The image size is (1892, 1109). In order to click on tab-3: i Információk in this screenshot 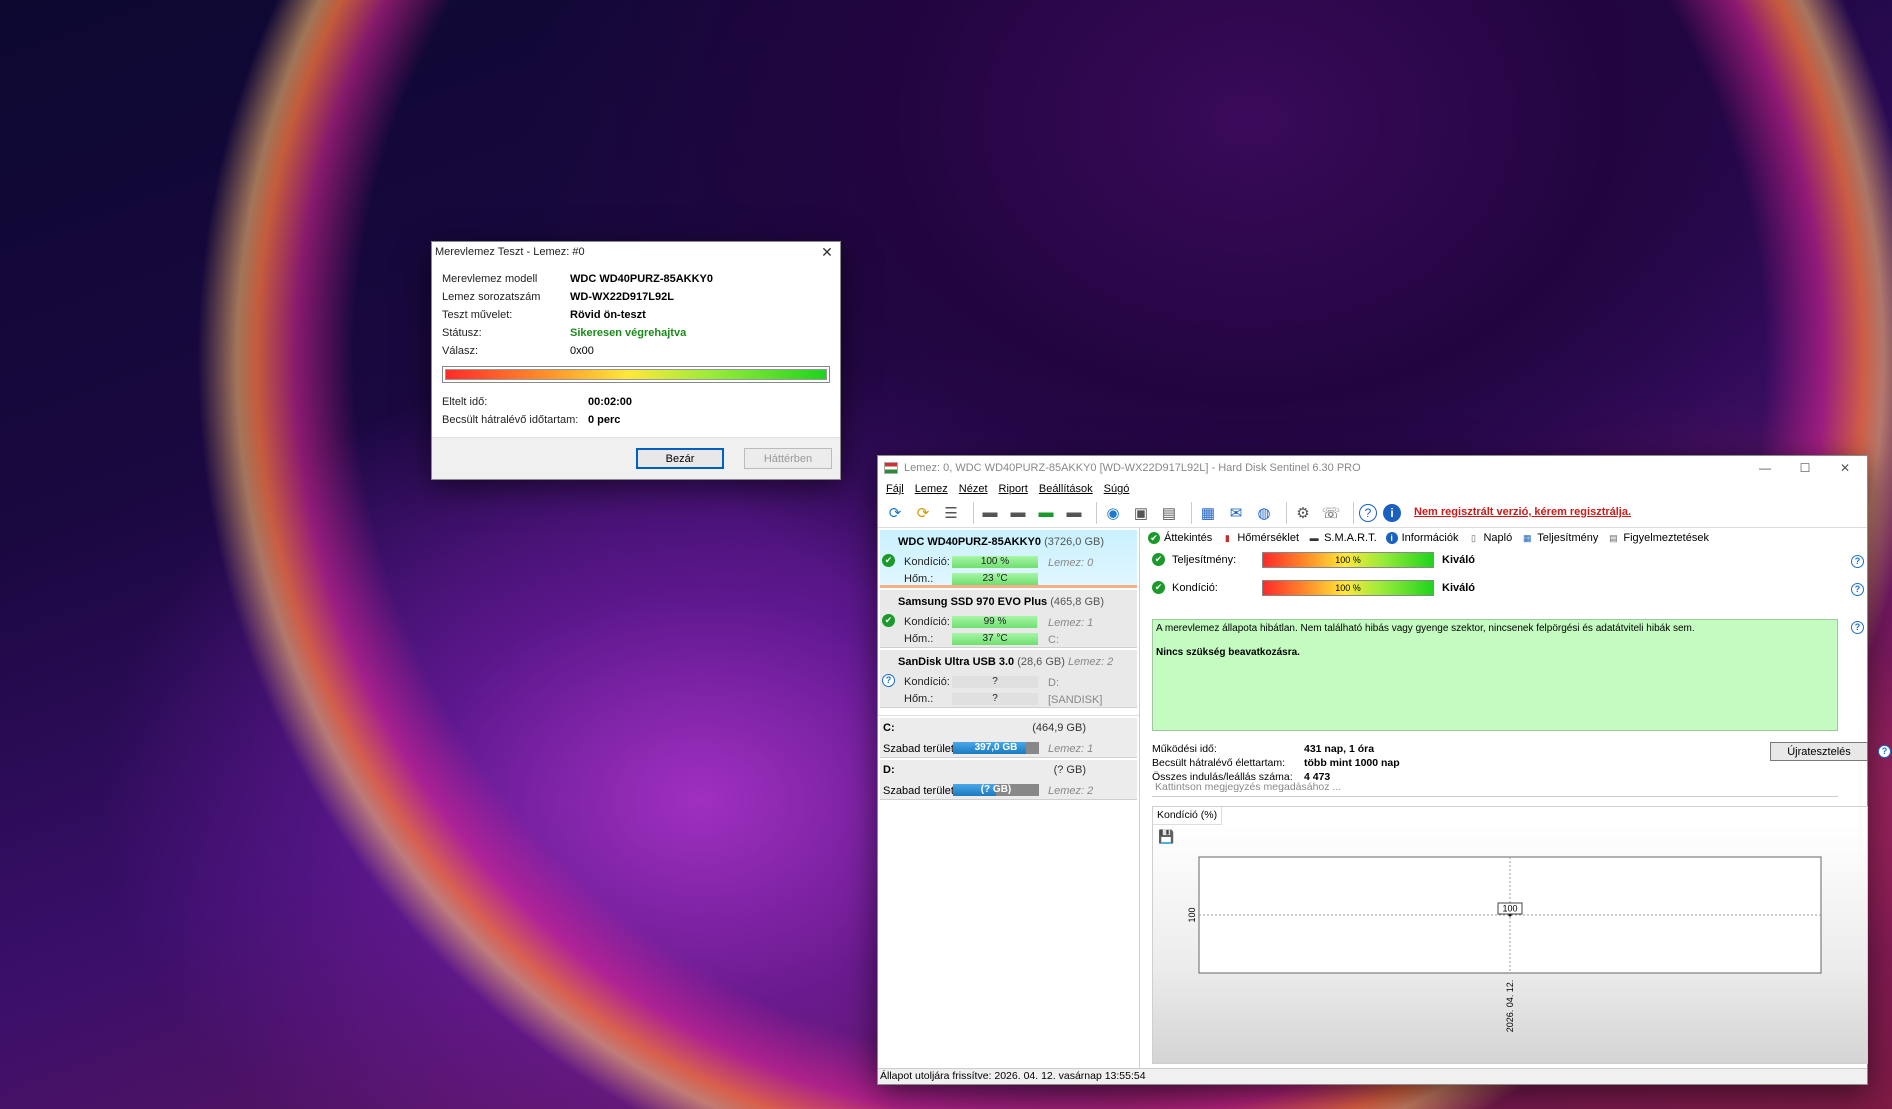, I will do `click(1422, 538)`.